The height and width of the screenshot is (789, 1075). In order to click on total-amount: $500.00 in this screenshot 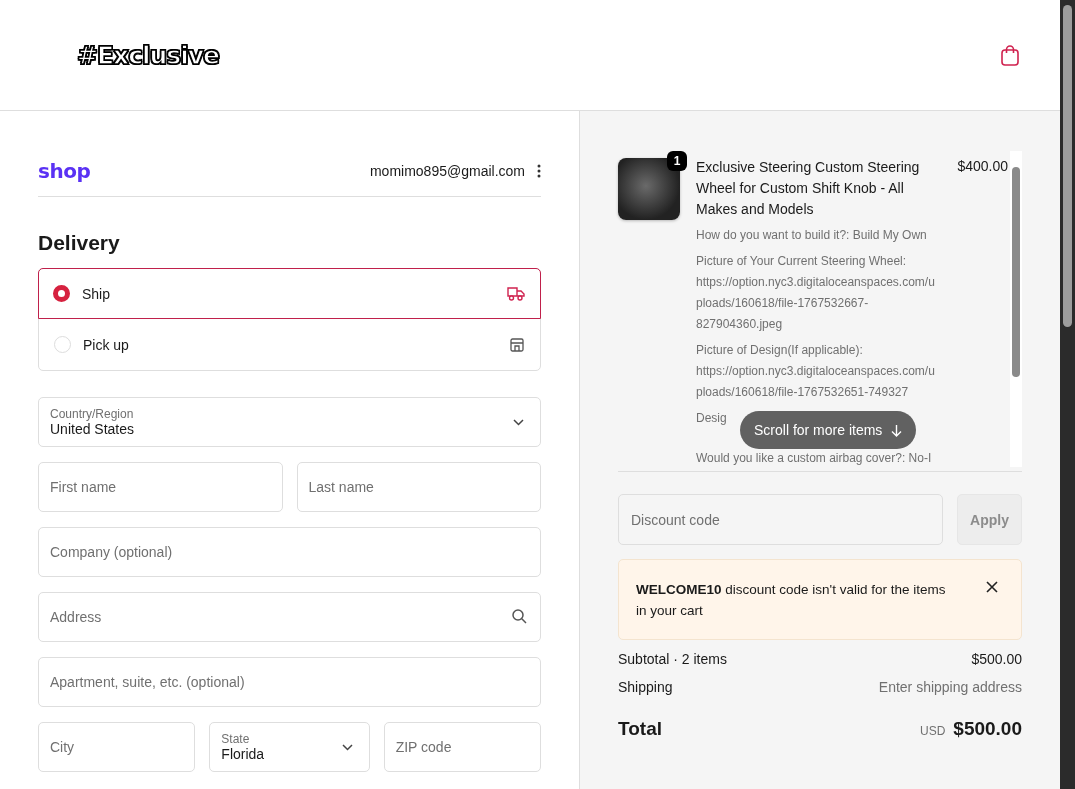, I will do `click(987, 729)`.